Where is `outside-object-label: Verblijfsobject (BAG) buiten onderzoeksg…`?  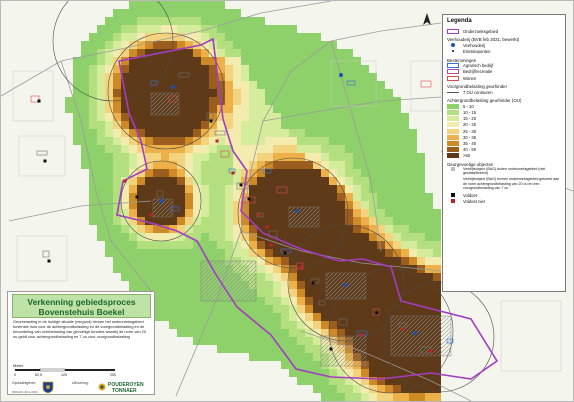
outside-object-label: Verblijfsobject (BAG) buiten onderzoeksg… is located at coordinates (504, 171).